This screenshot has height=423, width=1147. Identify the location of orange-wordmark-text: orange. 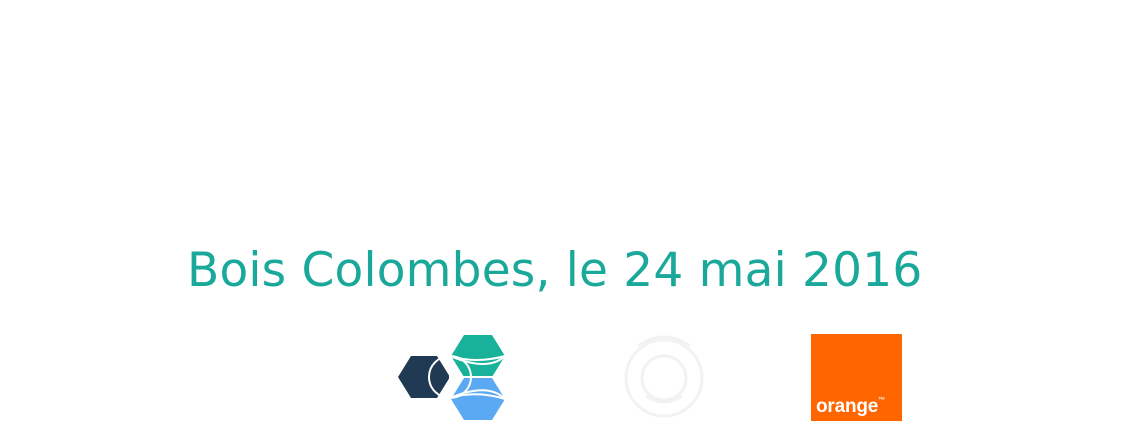
(847, 406).